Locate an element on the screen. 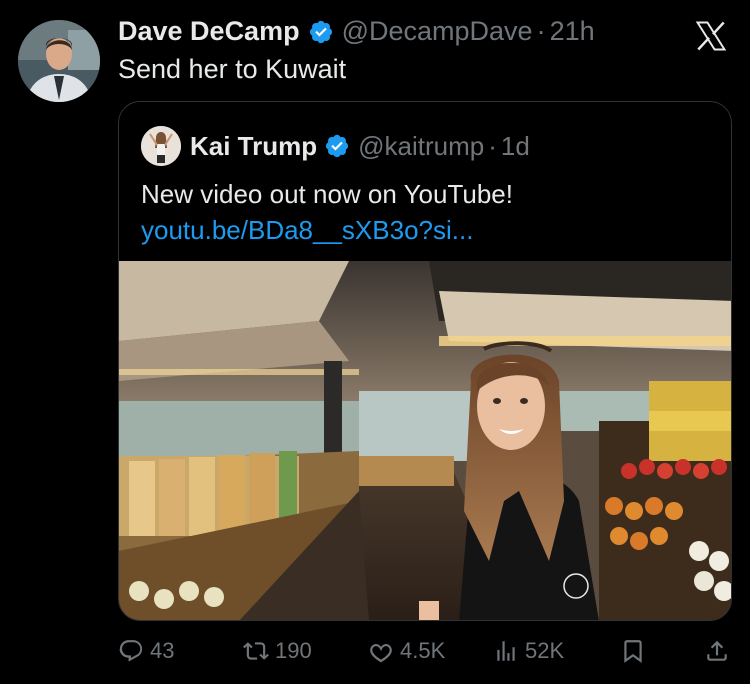  tweet-action-bar: 43 190 4.5K 52K is located at coordinates (375, 653).